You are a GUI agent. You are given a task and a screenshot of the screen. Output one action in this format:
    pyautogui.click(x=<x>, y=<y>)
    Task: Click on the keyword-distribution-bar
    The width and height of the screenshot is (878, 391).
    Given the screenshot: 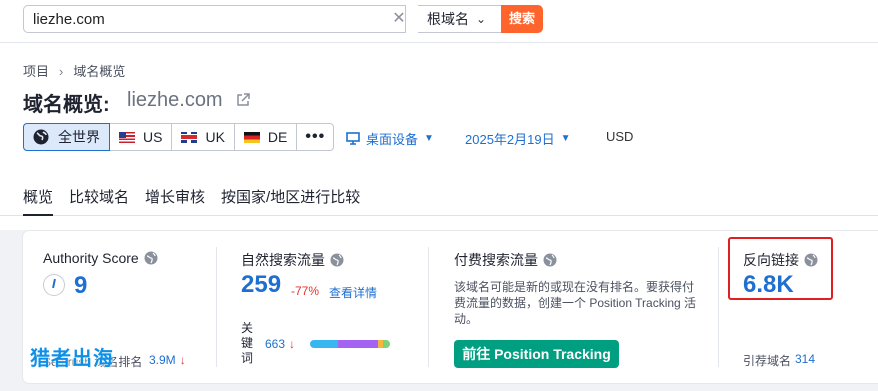 What is the action you would take?
    pyautogui.click(x=350, y=344)
    